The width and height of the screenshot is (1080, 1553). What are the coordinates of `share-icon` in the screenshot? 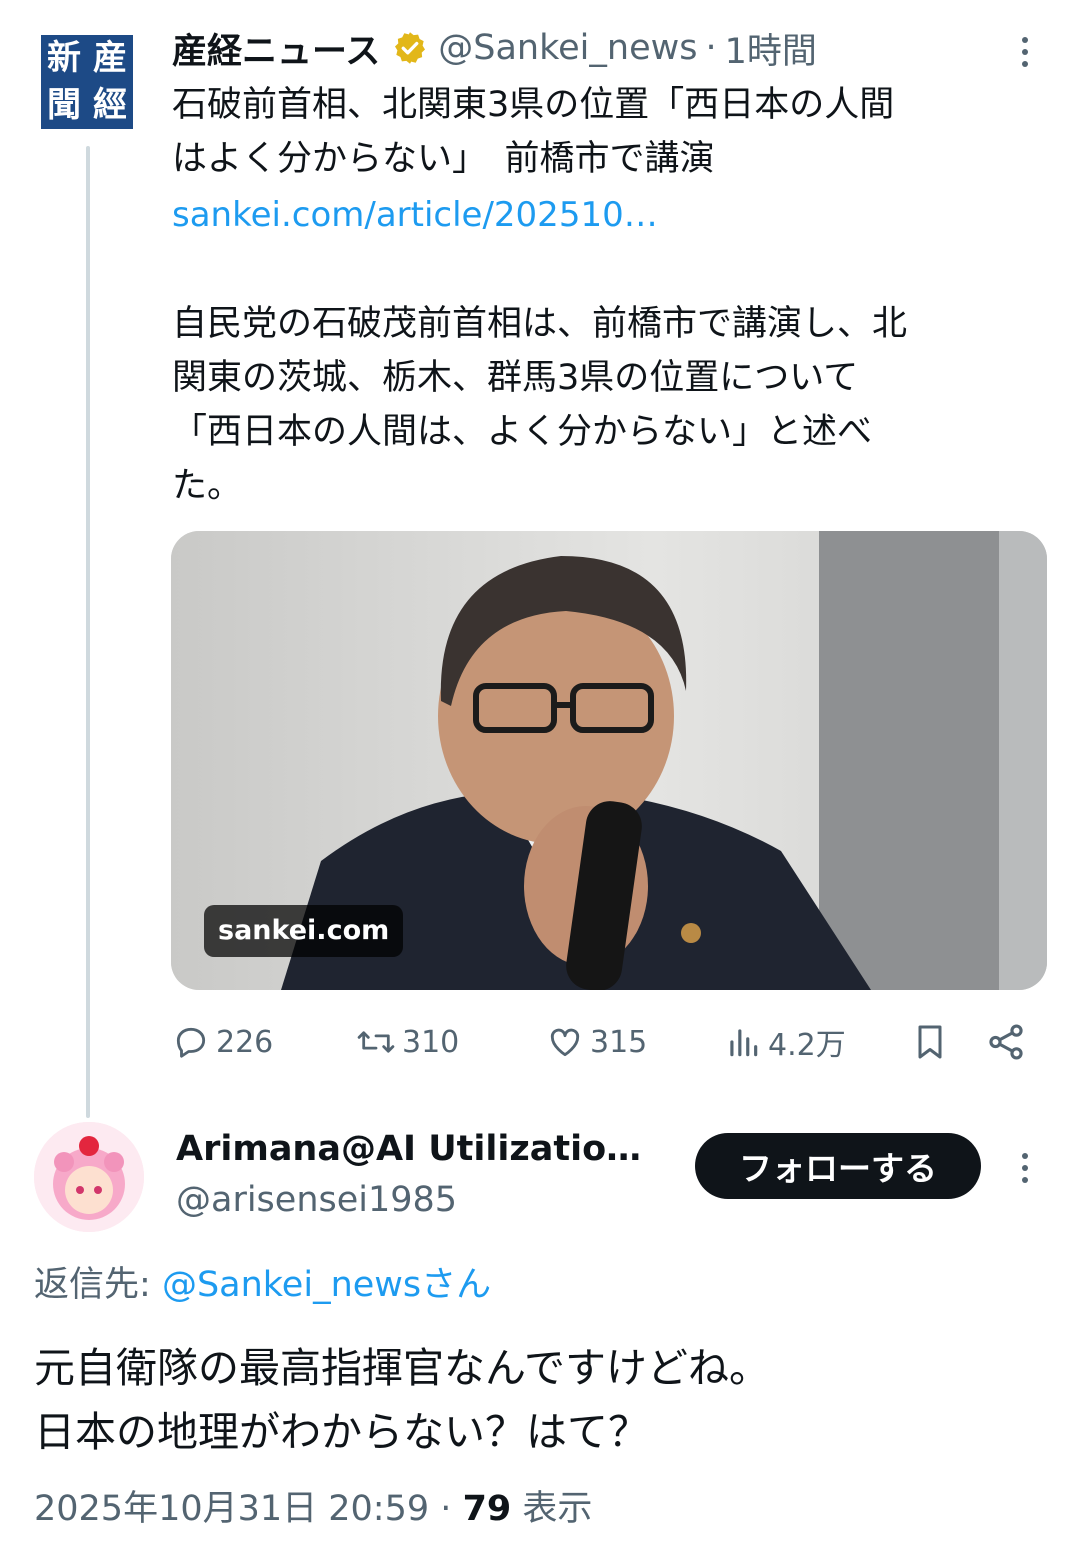 It's located at (1006, 1042).